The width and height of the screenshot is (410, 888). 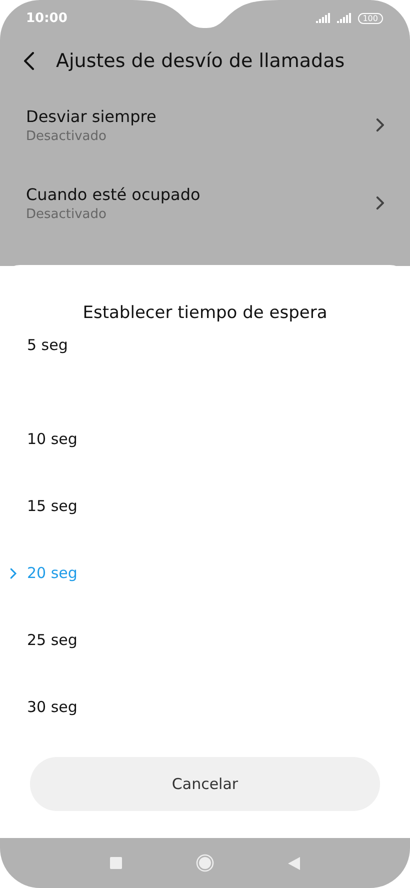 What do you see at coordinates (205, 863) in the screenshot?
I see `home-button` at bounding box center [205, 863].